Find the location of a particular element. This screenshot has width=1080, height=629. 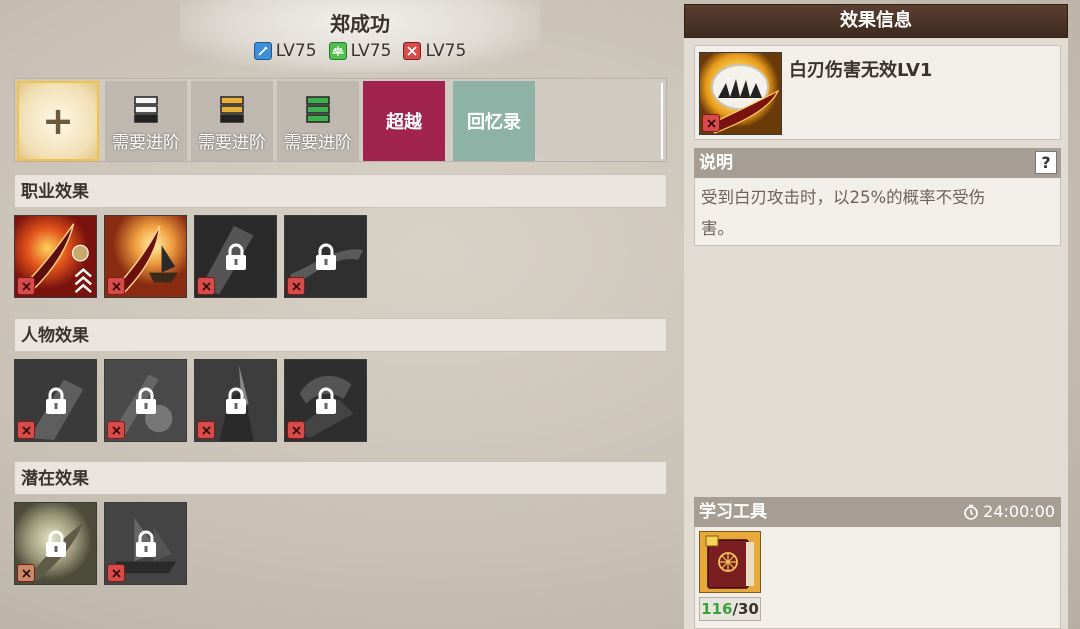

transcend-label: 超越 is located at coordinates (404, 122).